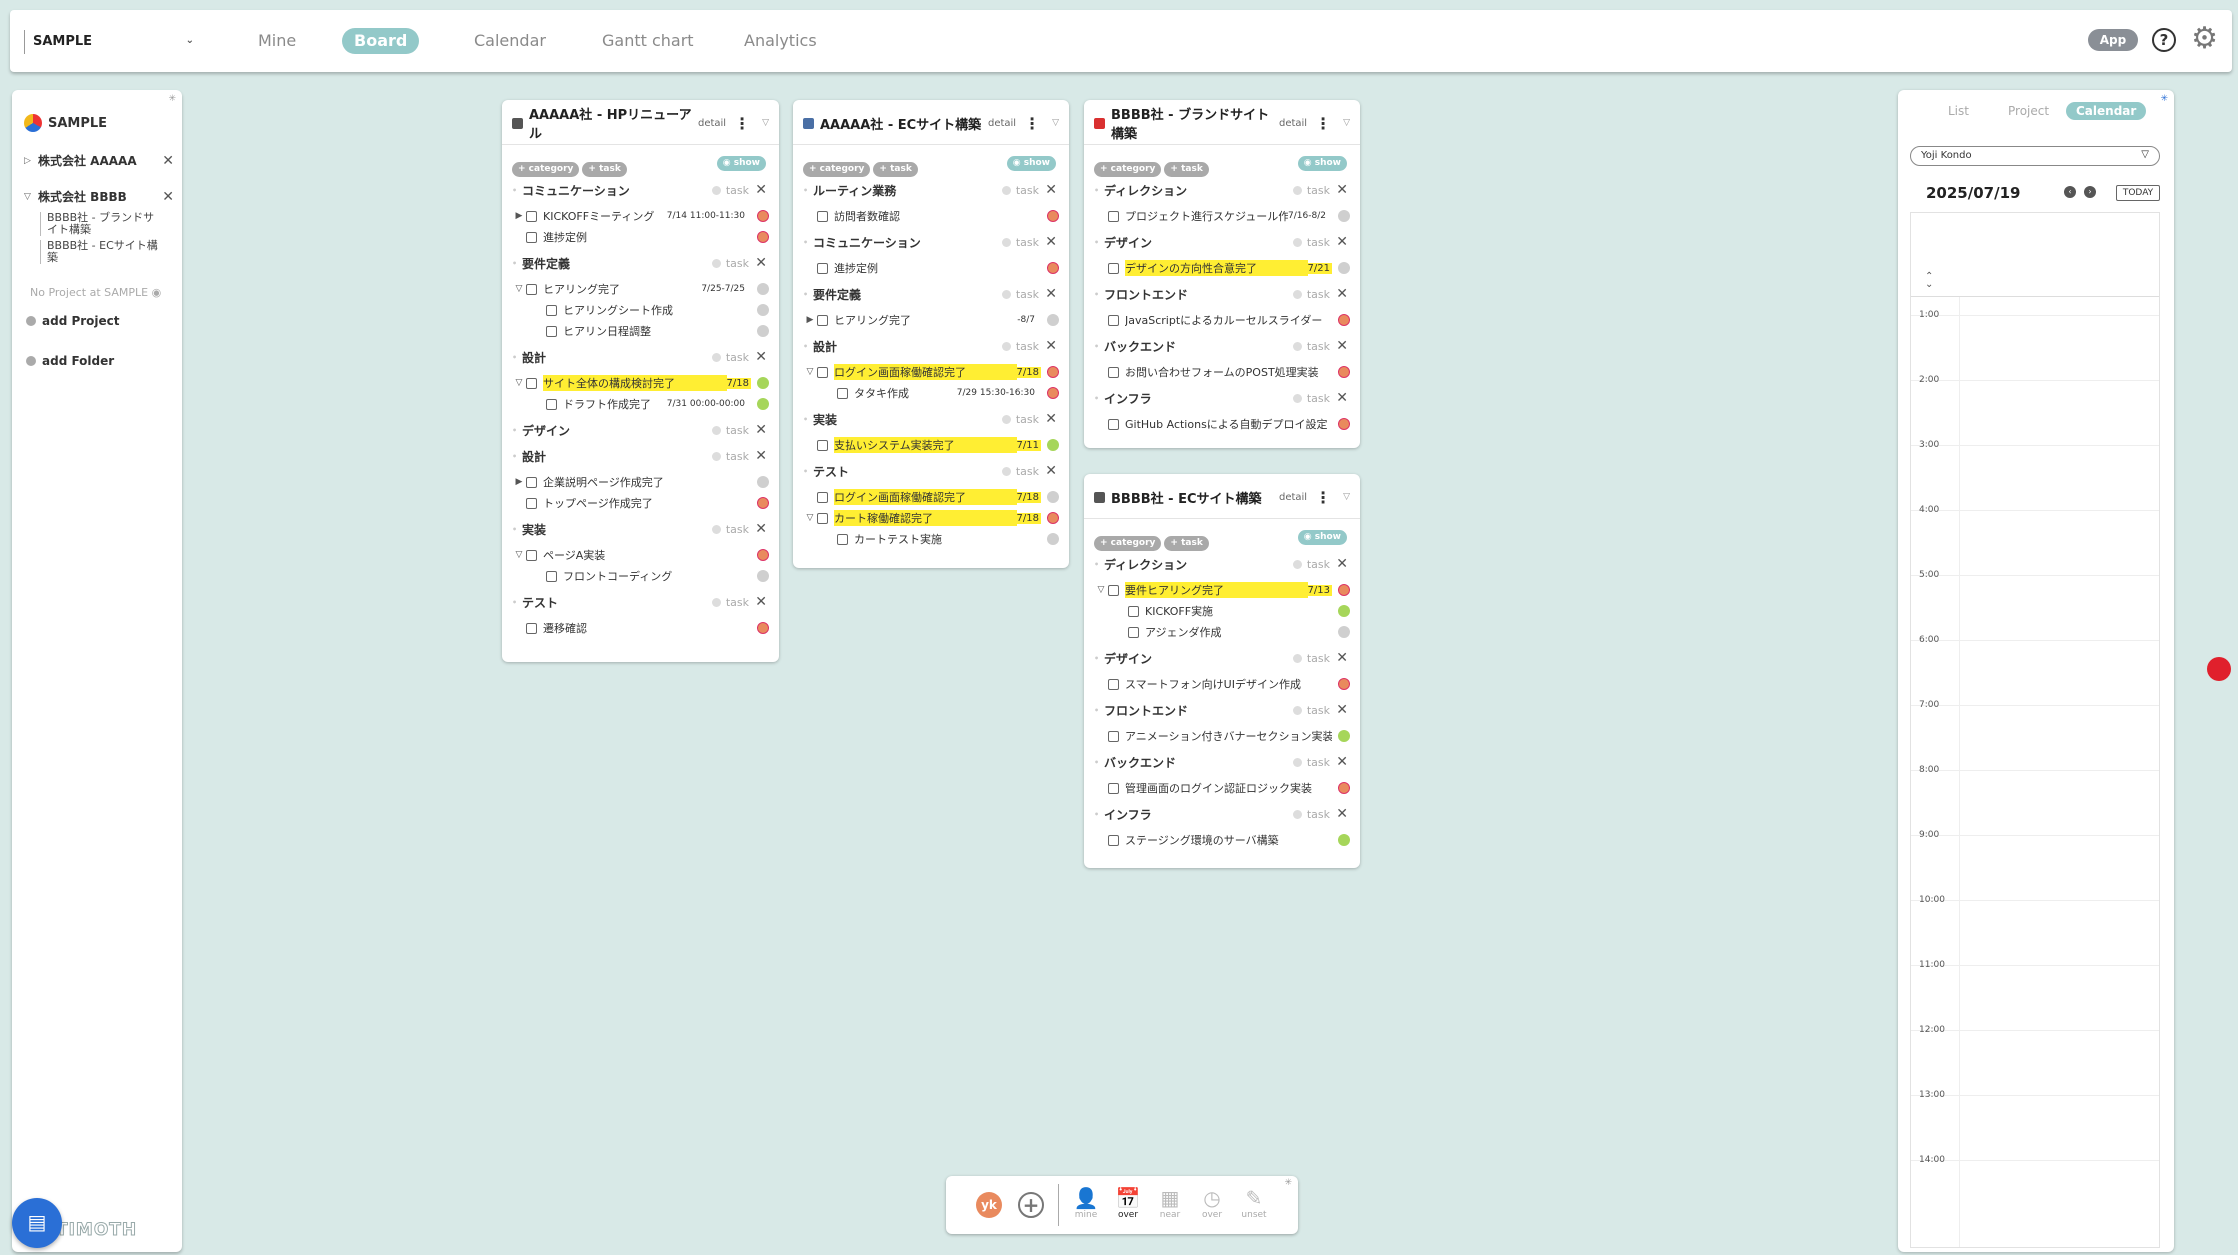 The height and width of the screenshot is (1255, 2238). Describe the element at coordinates (640, 555) in the screenshot. I see `task-row: ▽ ページA実装` at that location.